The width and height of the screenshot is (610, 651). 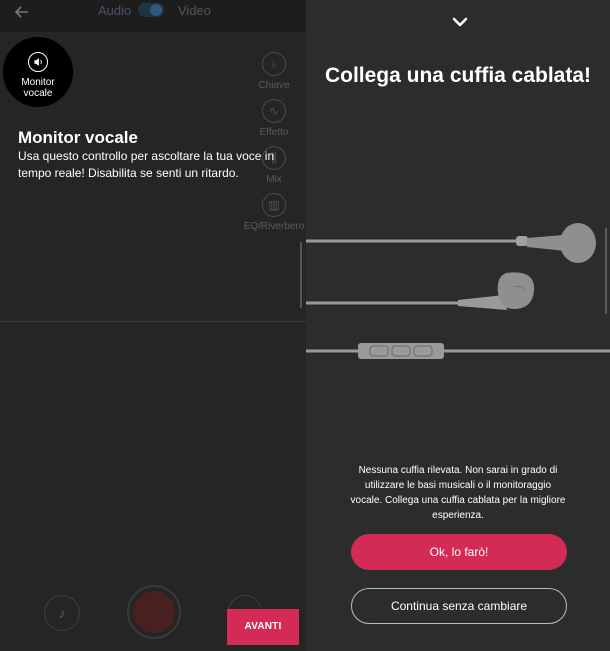 I want to click on record-icon, so click(x=154, y=612).